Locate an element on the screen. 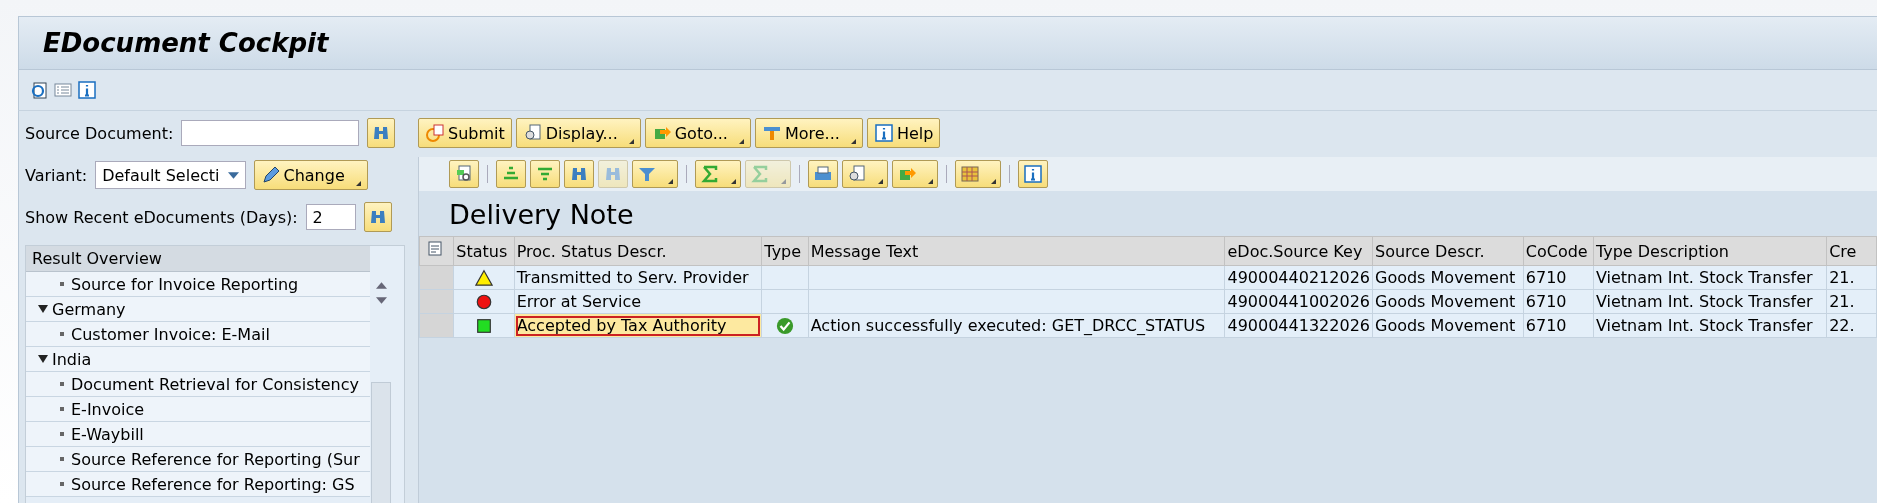 The width and height of the screenshot is (1877, 503). column-settings-icon is located at coordinates (436, 251).